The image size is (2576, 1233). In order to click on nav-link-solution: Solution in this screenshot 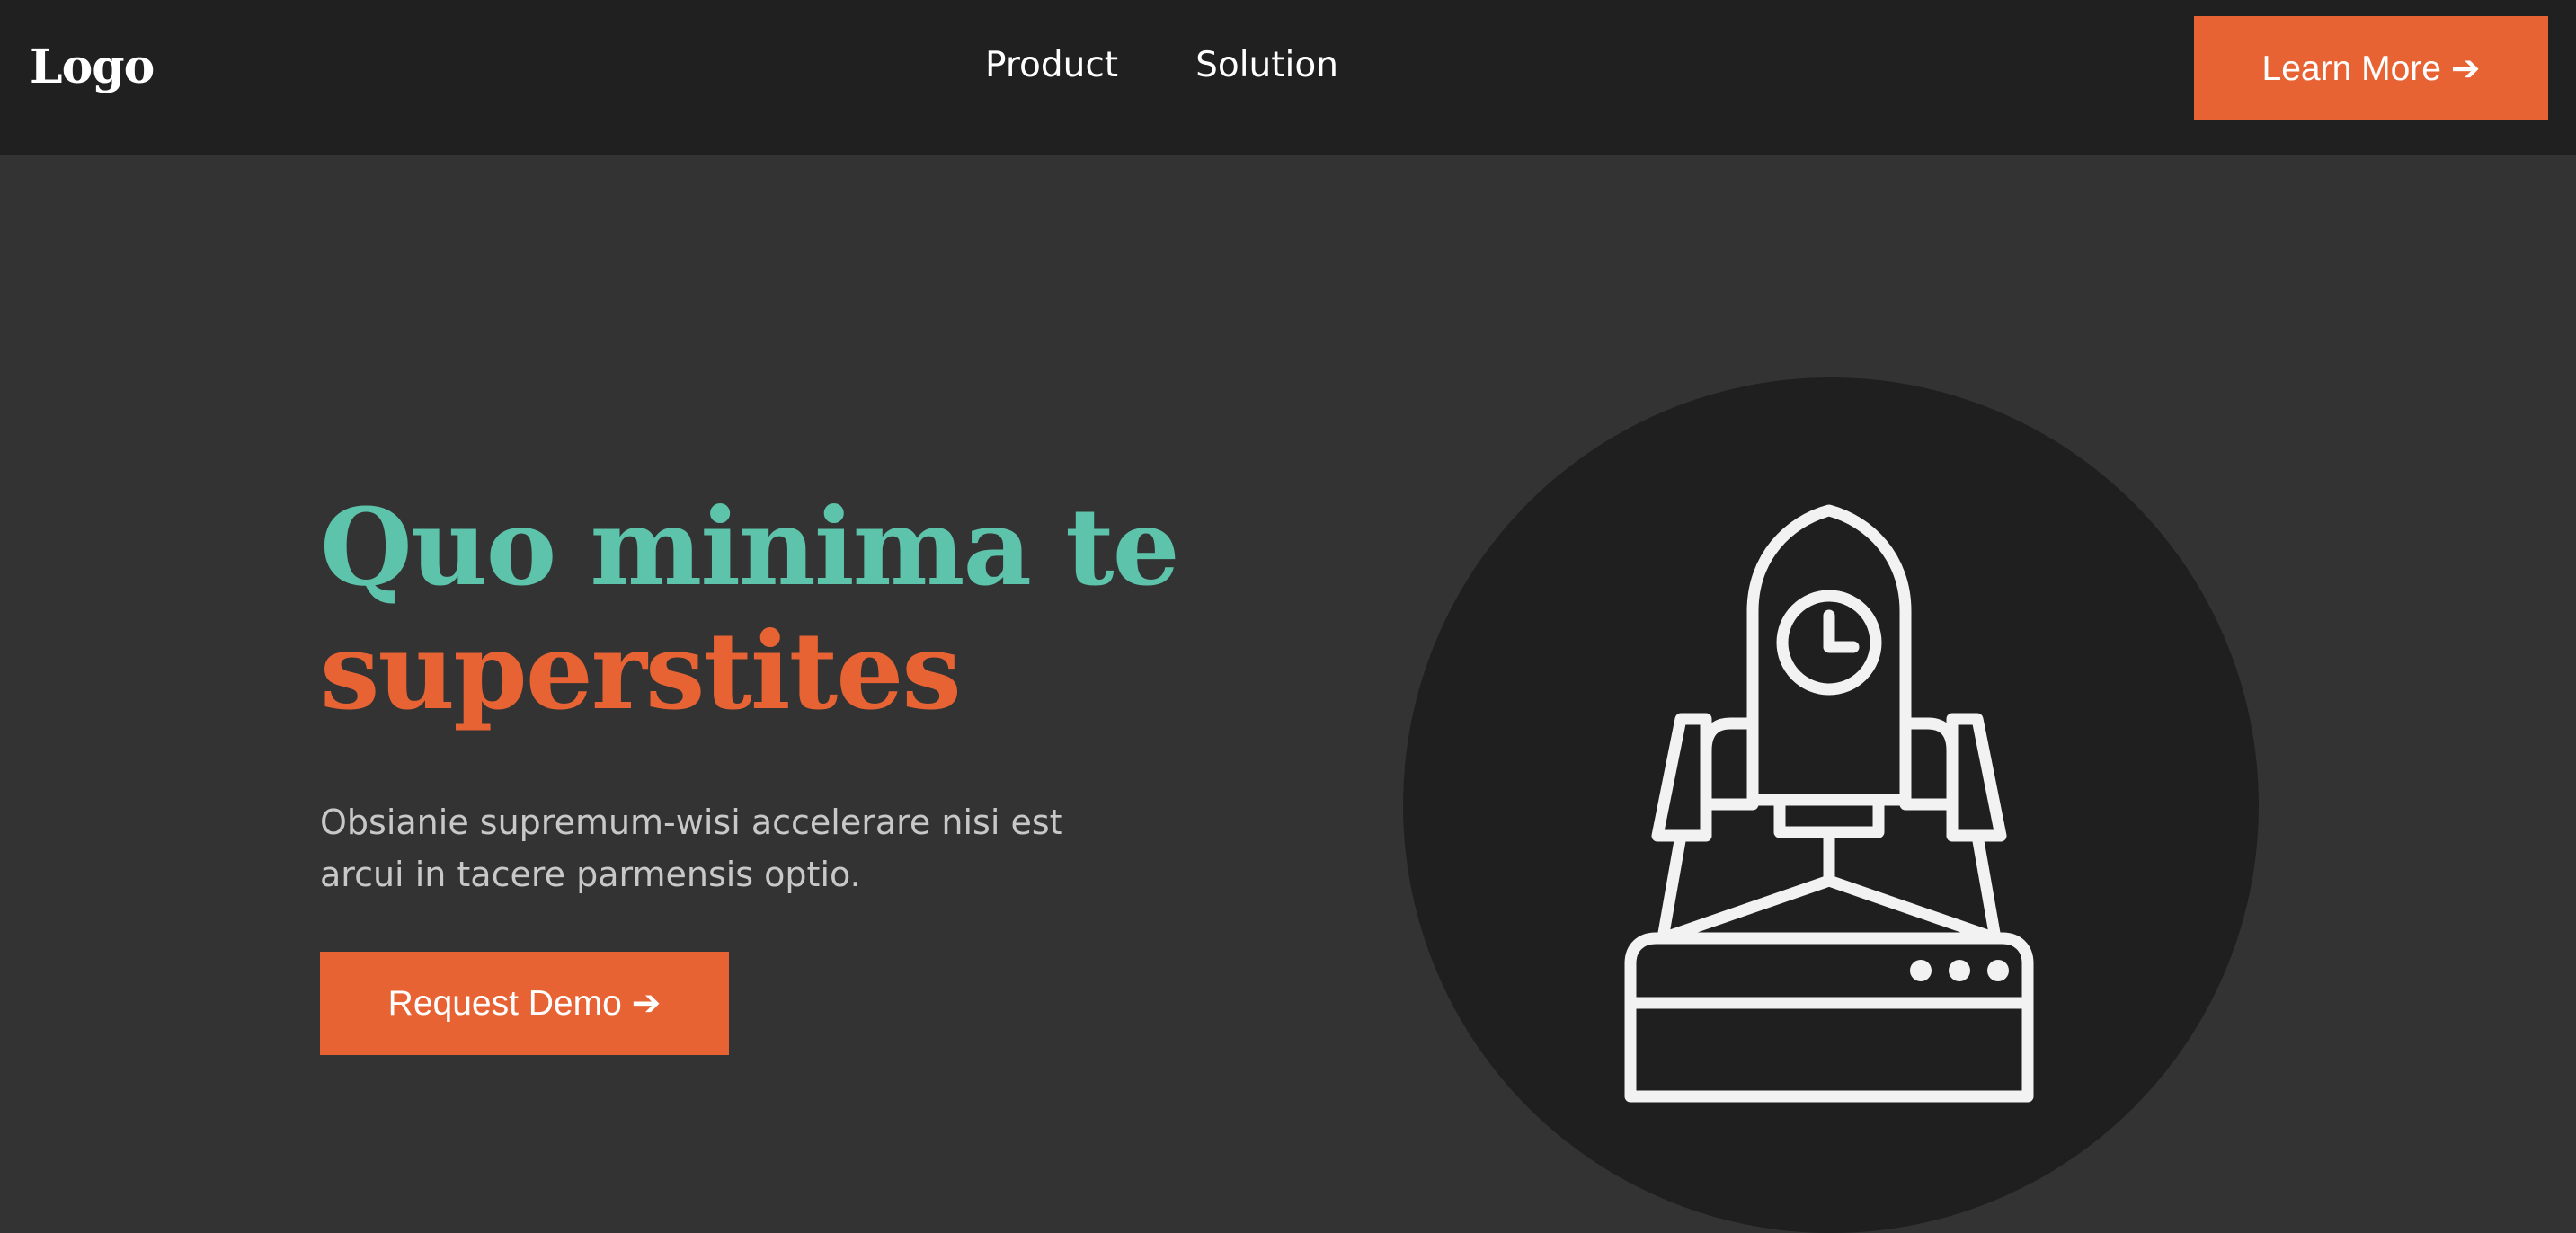, I will do `click(1266, 65)`.